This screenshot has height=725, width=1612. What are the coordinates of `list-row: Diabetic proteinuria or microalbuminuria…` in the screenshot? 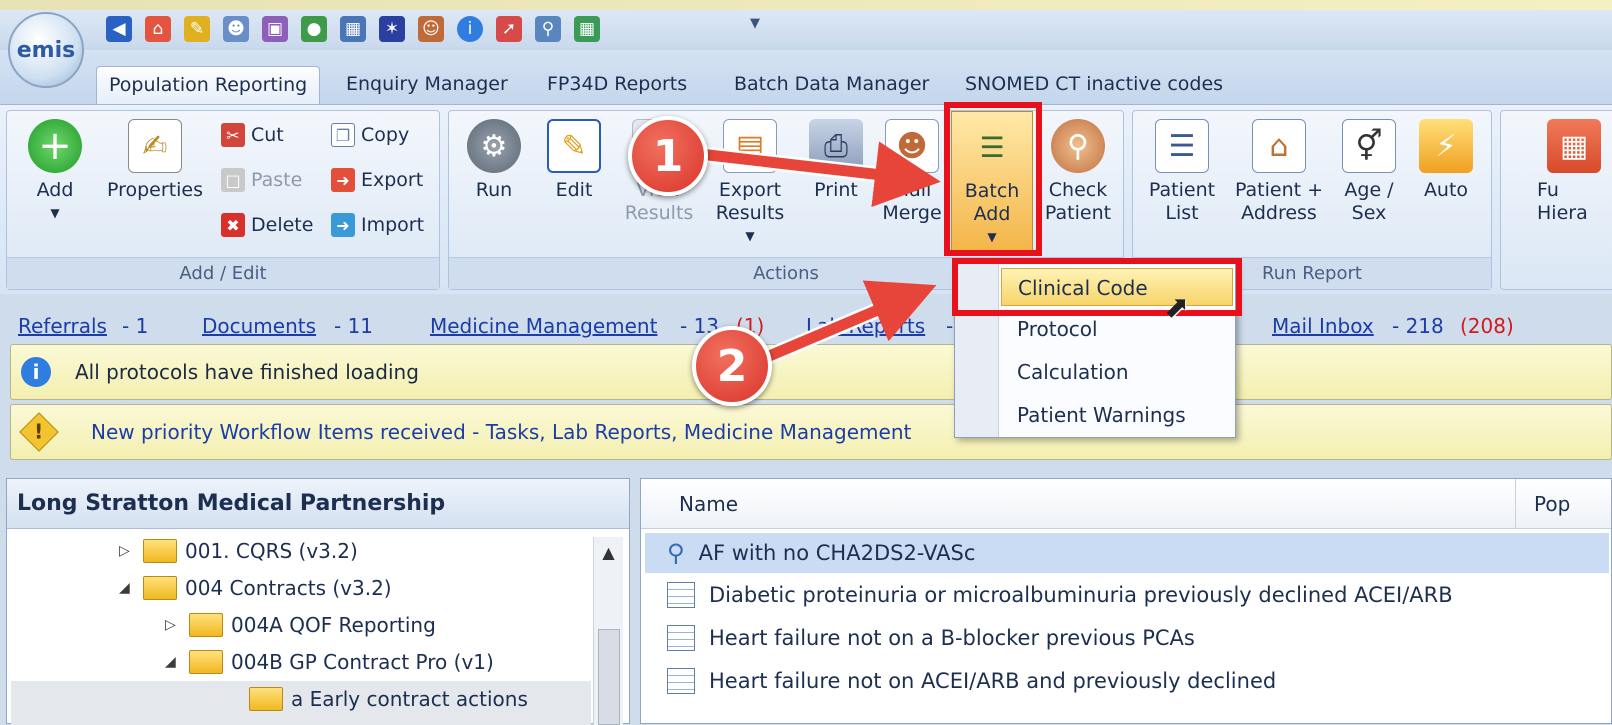 It's located at (1127, 595).